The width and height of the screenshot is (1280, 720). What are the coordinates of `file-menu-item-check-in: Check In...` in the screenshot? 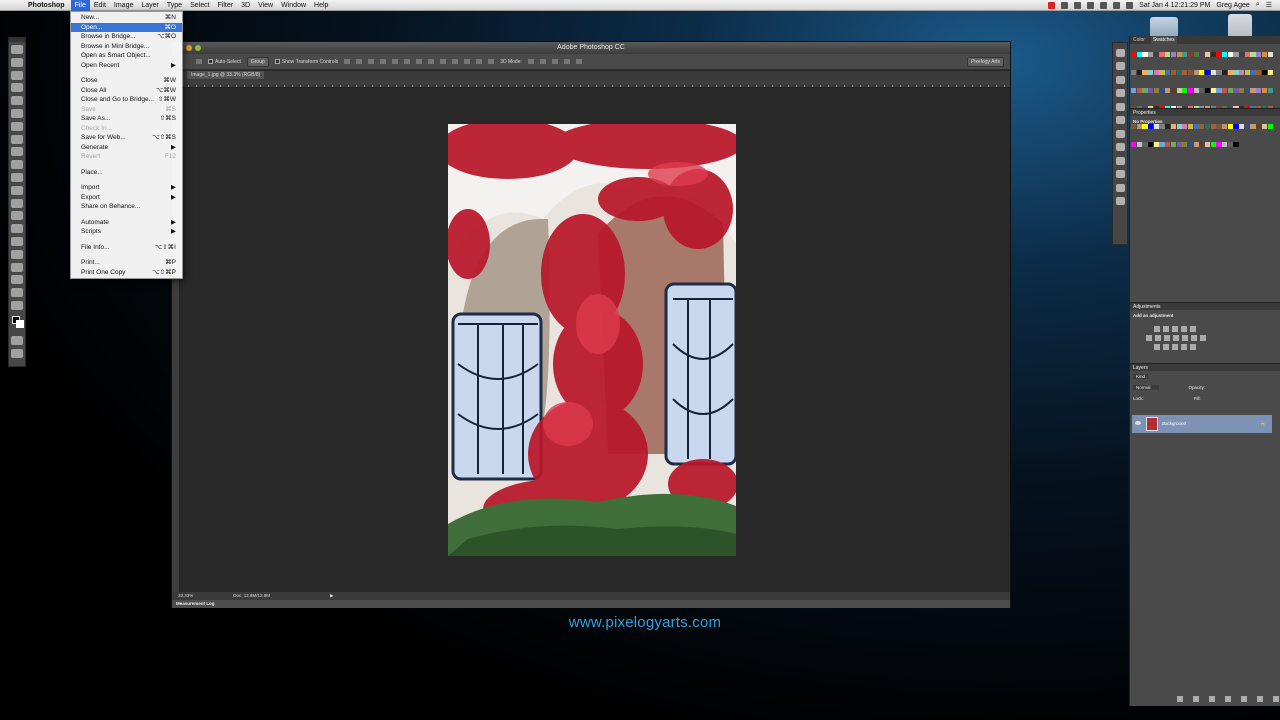 It's located at (126, 129).